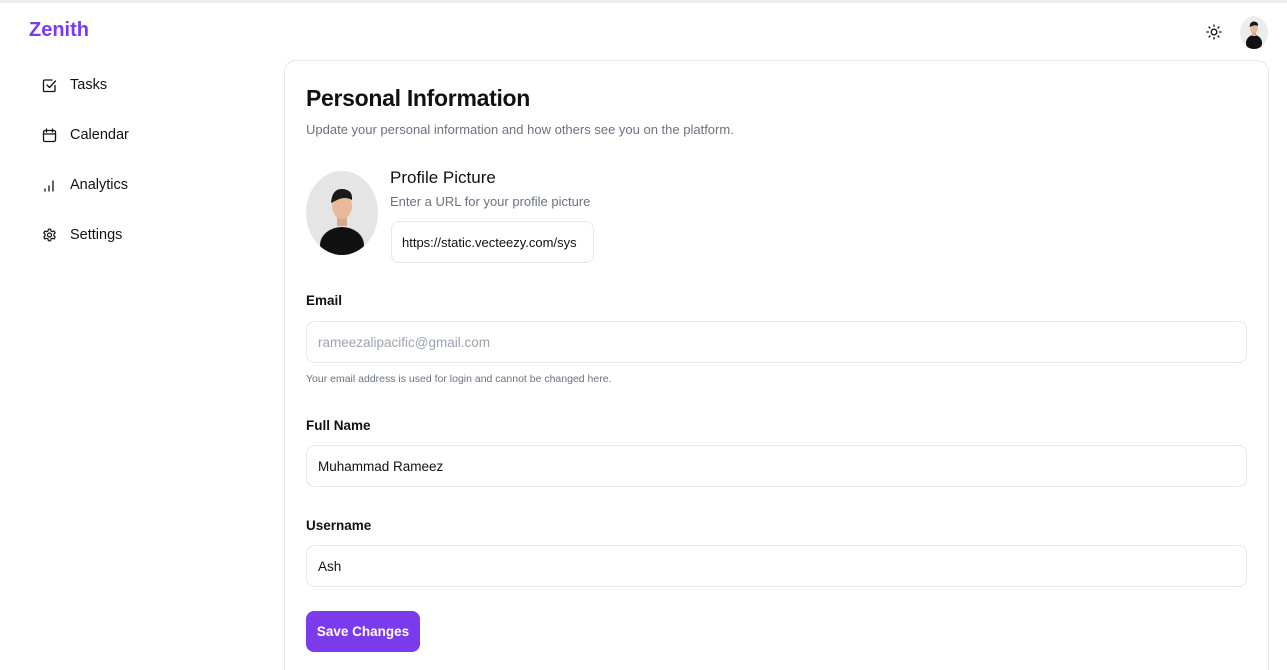 The width and height of the screenshot is (1287, 670). Describe the element at coordinates (643, 30) in the screenshot. I see `top-bar: Zenith` at that location.